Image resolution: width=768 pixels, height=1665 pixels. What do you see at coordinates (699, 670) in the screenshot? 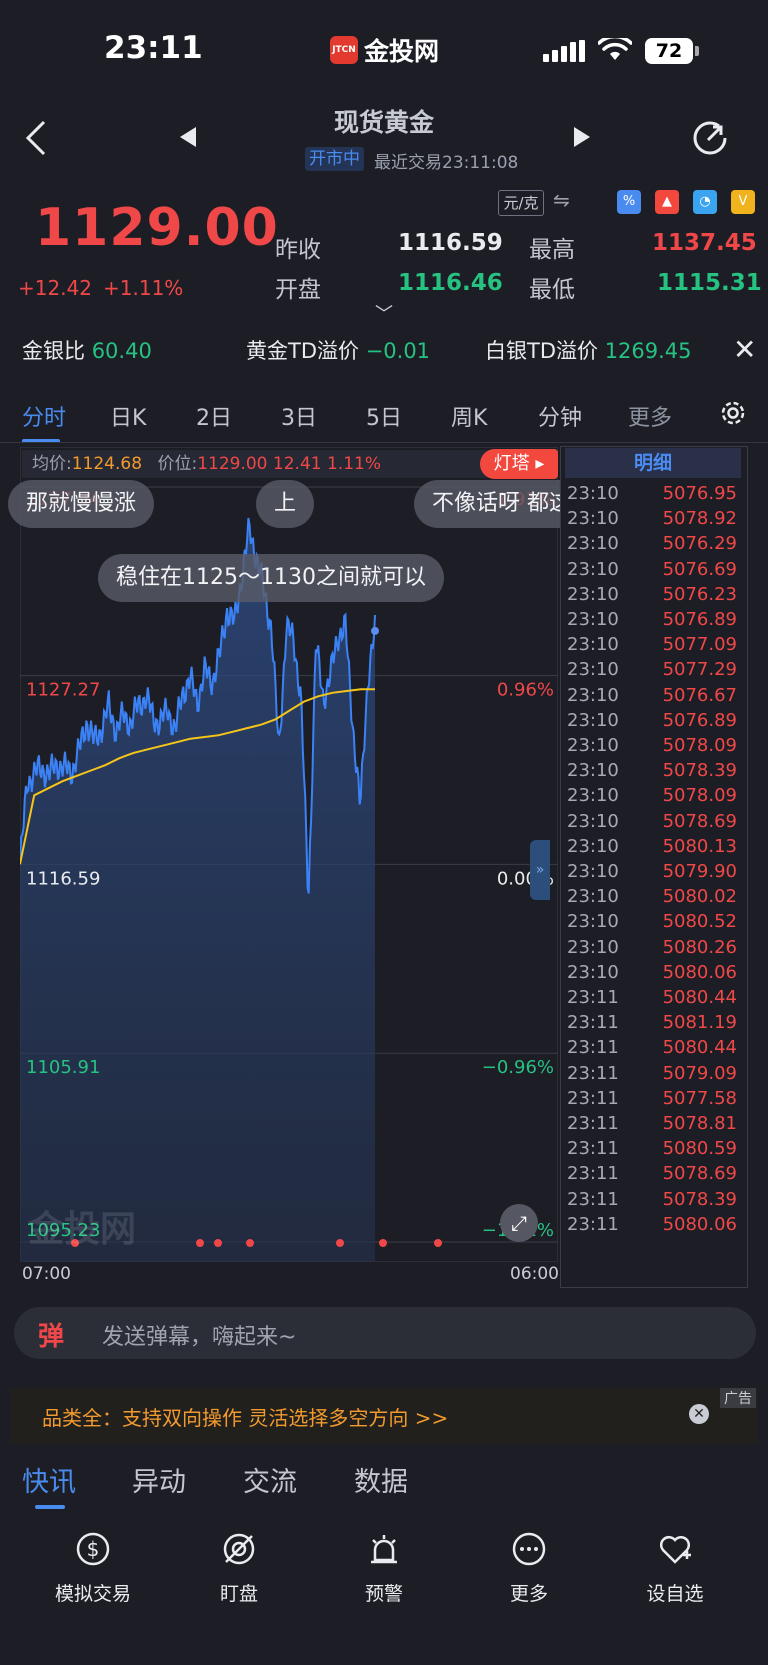
I see `detail-price: 5077.29` at bounding box center [699, 670].